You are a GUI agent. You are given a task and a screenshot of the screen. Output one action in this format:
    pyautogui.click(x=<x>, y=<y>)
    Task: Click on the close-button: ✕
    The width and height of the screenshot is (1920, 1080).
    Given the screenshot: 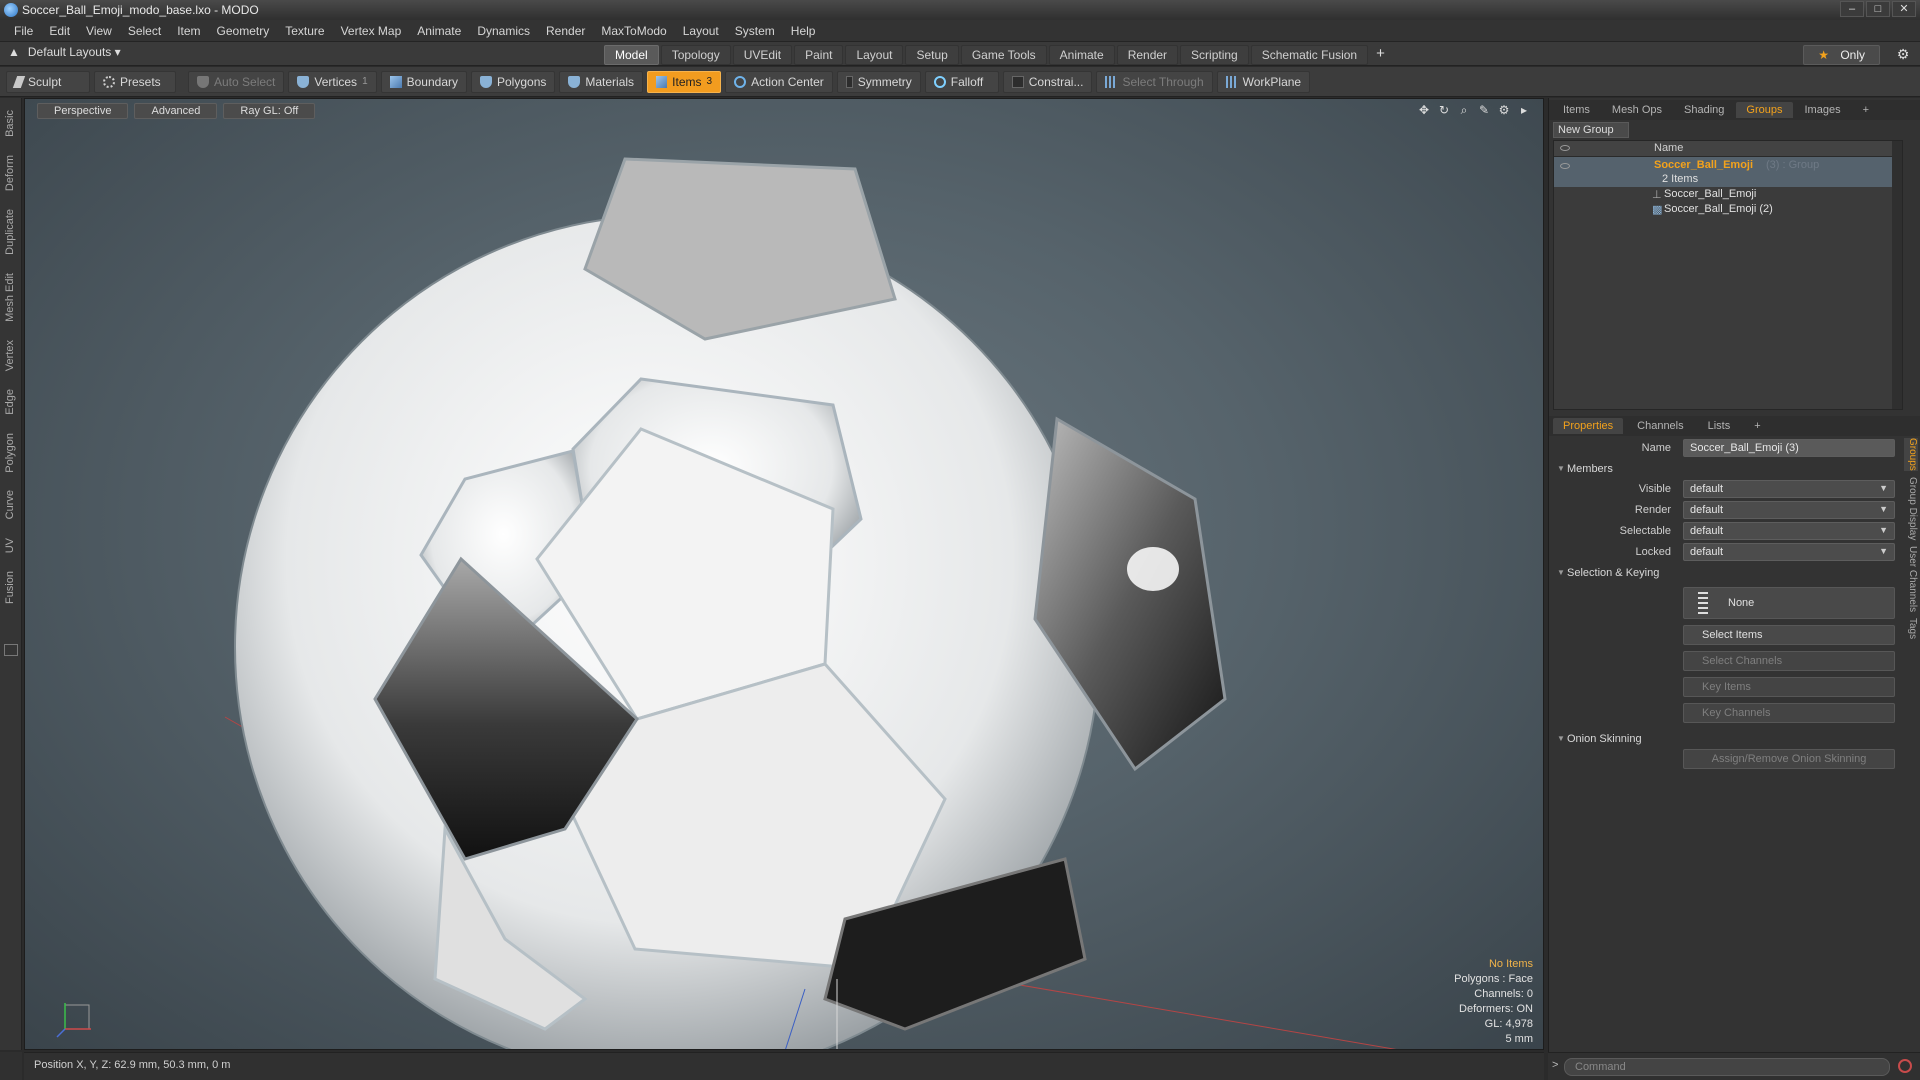 What is the action you would take?
    pyautogui.click(x=1904, y=9)
    